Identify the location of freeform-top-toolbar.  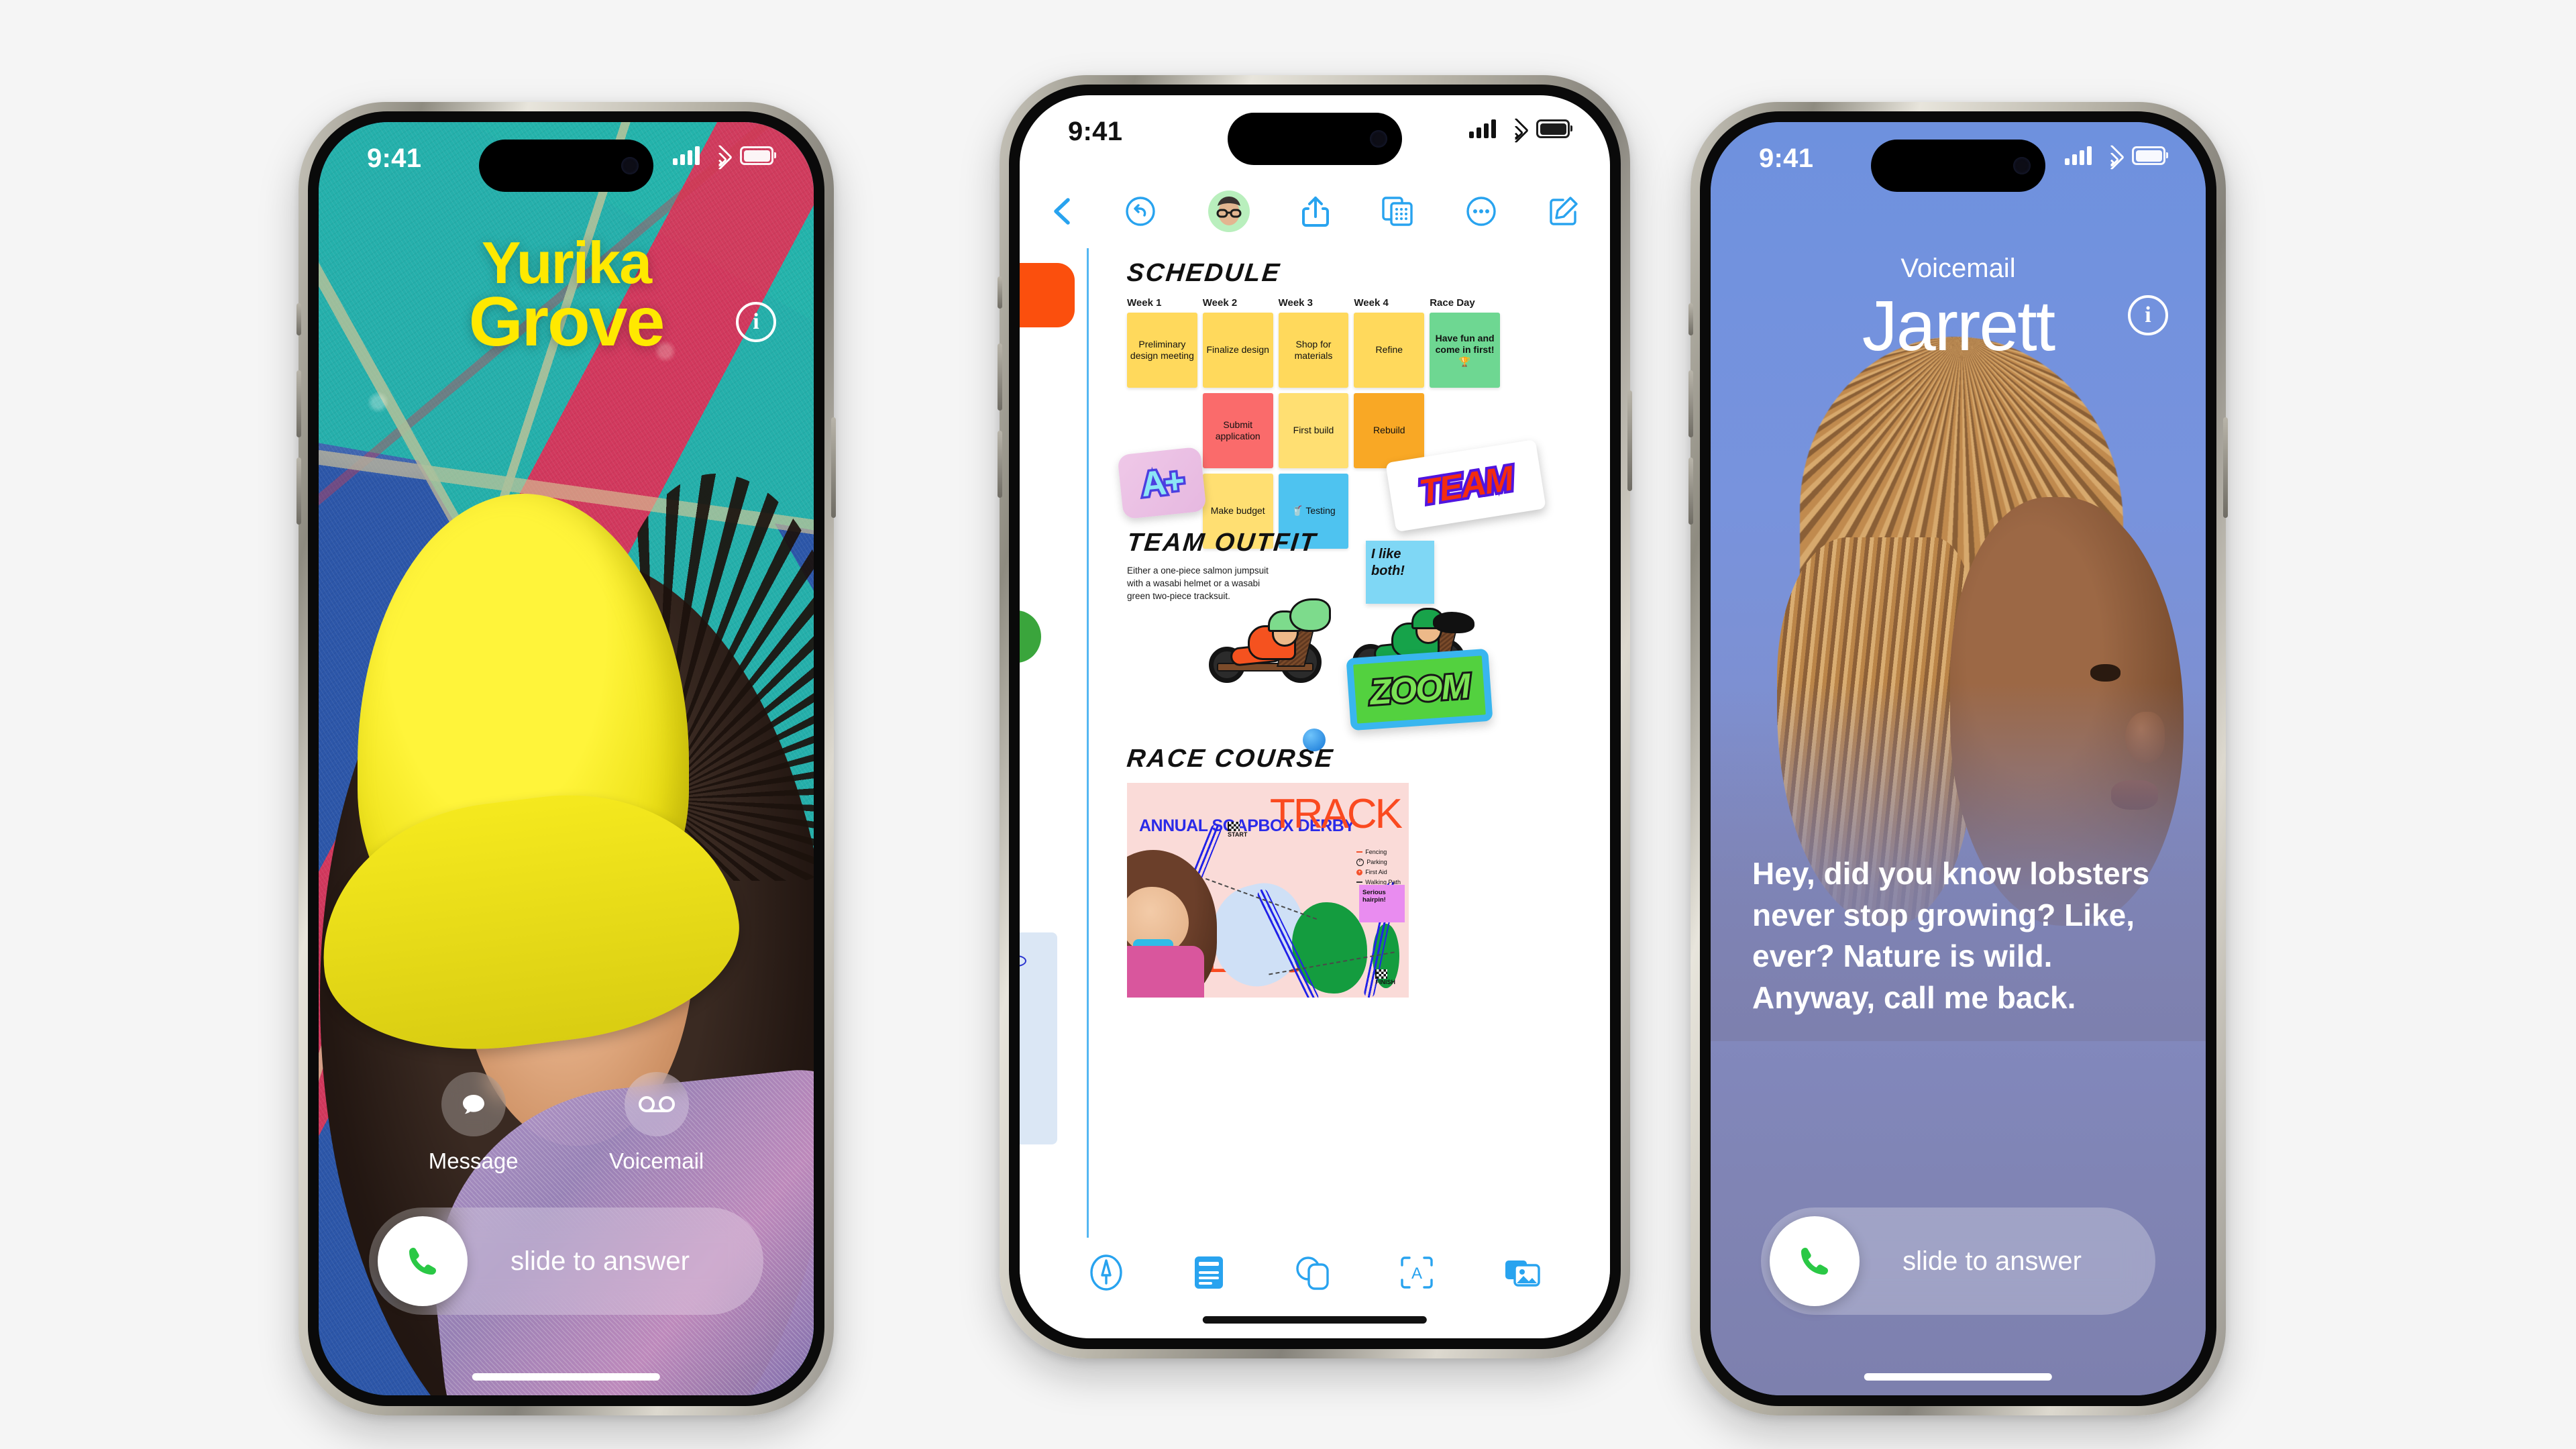
(1315, 211).